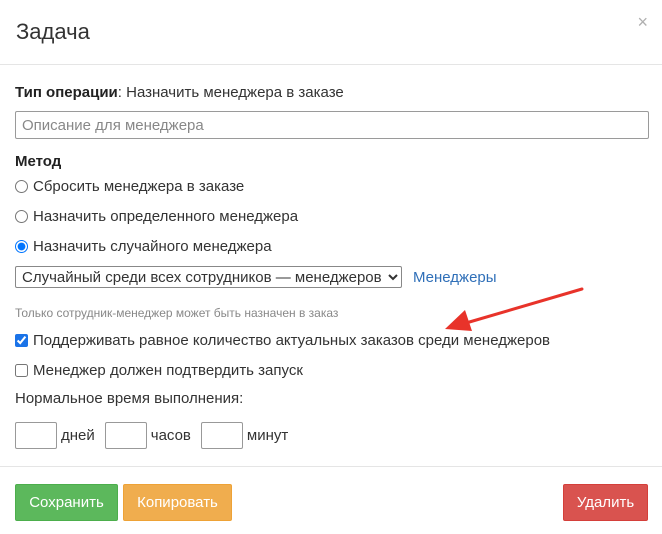 This screenshot has width=662, height=534. I want to click on confirm-launch-checkbox, so click(21, 370).